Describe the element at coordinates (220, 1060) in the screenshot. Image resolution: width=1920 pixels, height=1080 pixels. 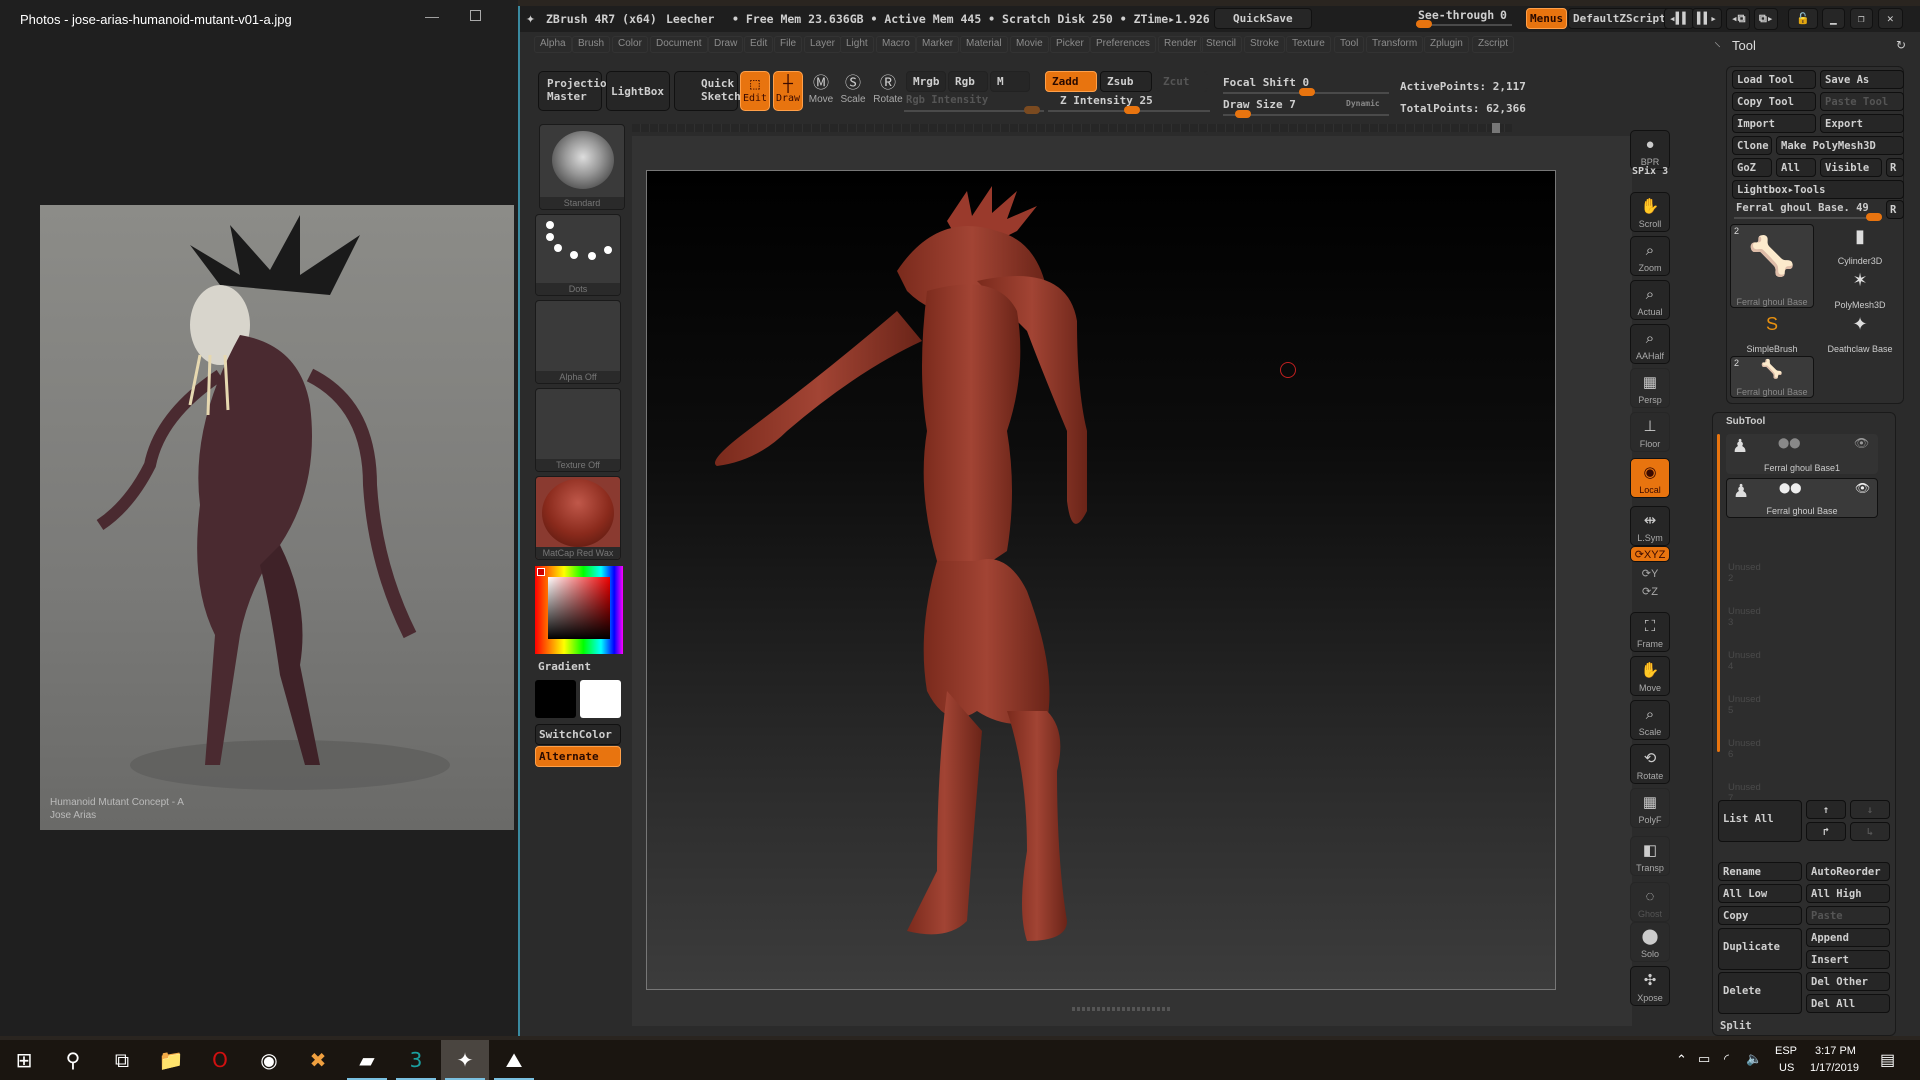
I see `opera-icon: O` at that location.